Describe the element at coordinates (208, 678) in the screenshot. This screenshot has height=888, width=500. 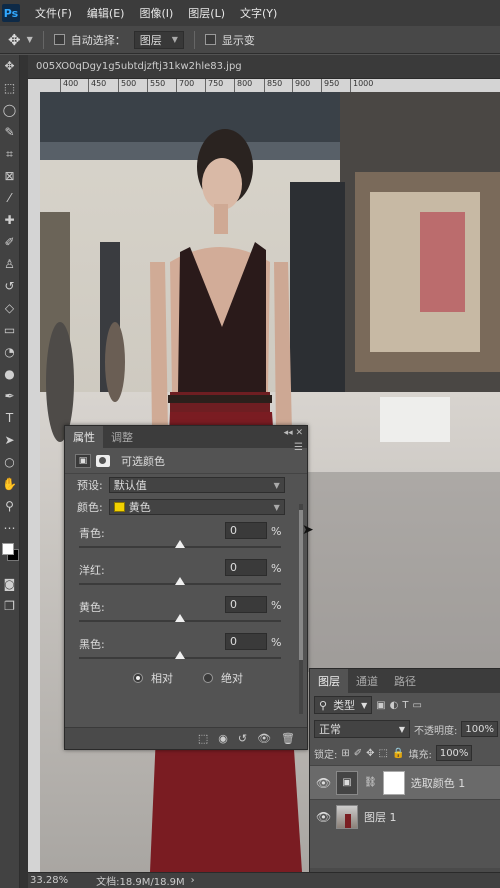
I see `absolute-radio` at that location.